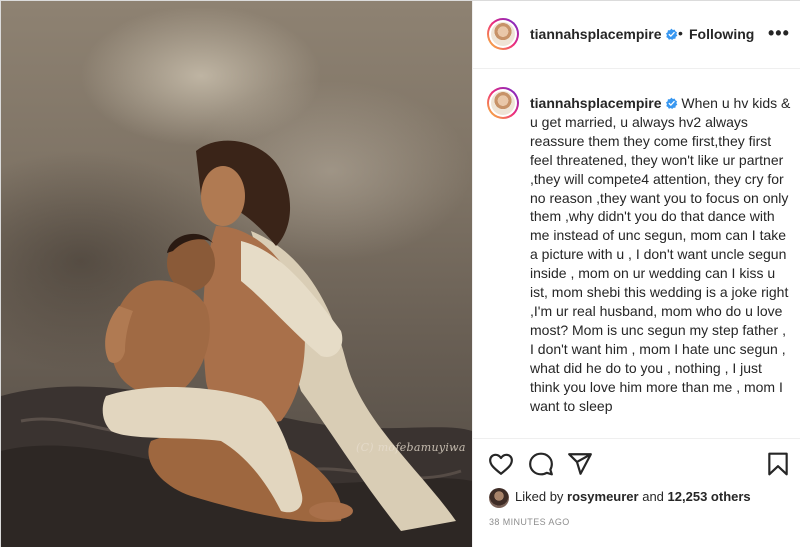 Image resolution: width=800 pixels, height=547 pixels. I want to click on post-header: tiannahsplacempire • Following •••, so click(636, 35).